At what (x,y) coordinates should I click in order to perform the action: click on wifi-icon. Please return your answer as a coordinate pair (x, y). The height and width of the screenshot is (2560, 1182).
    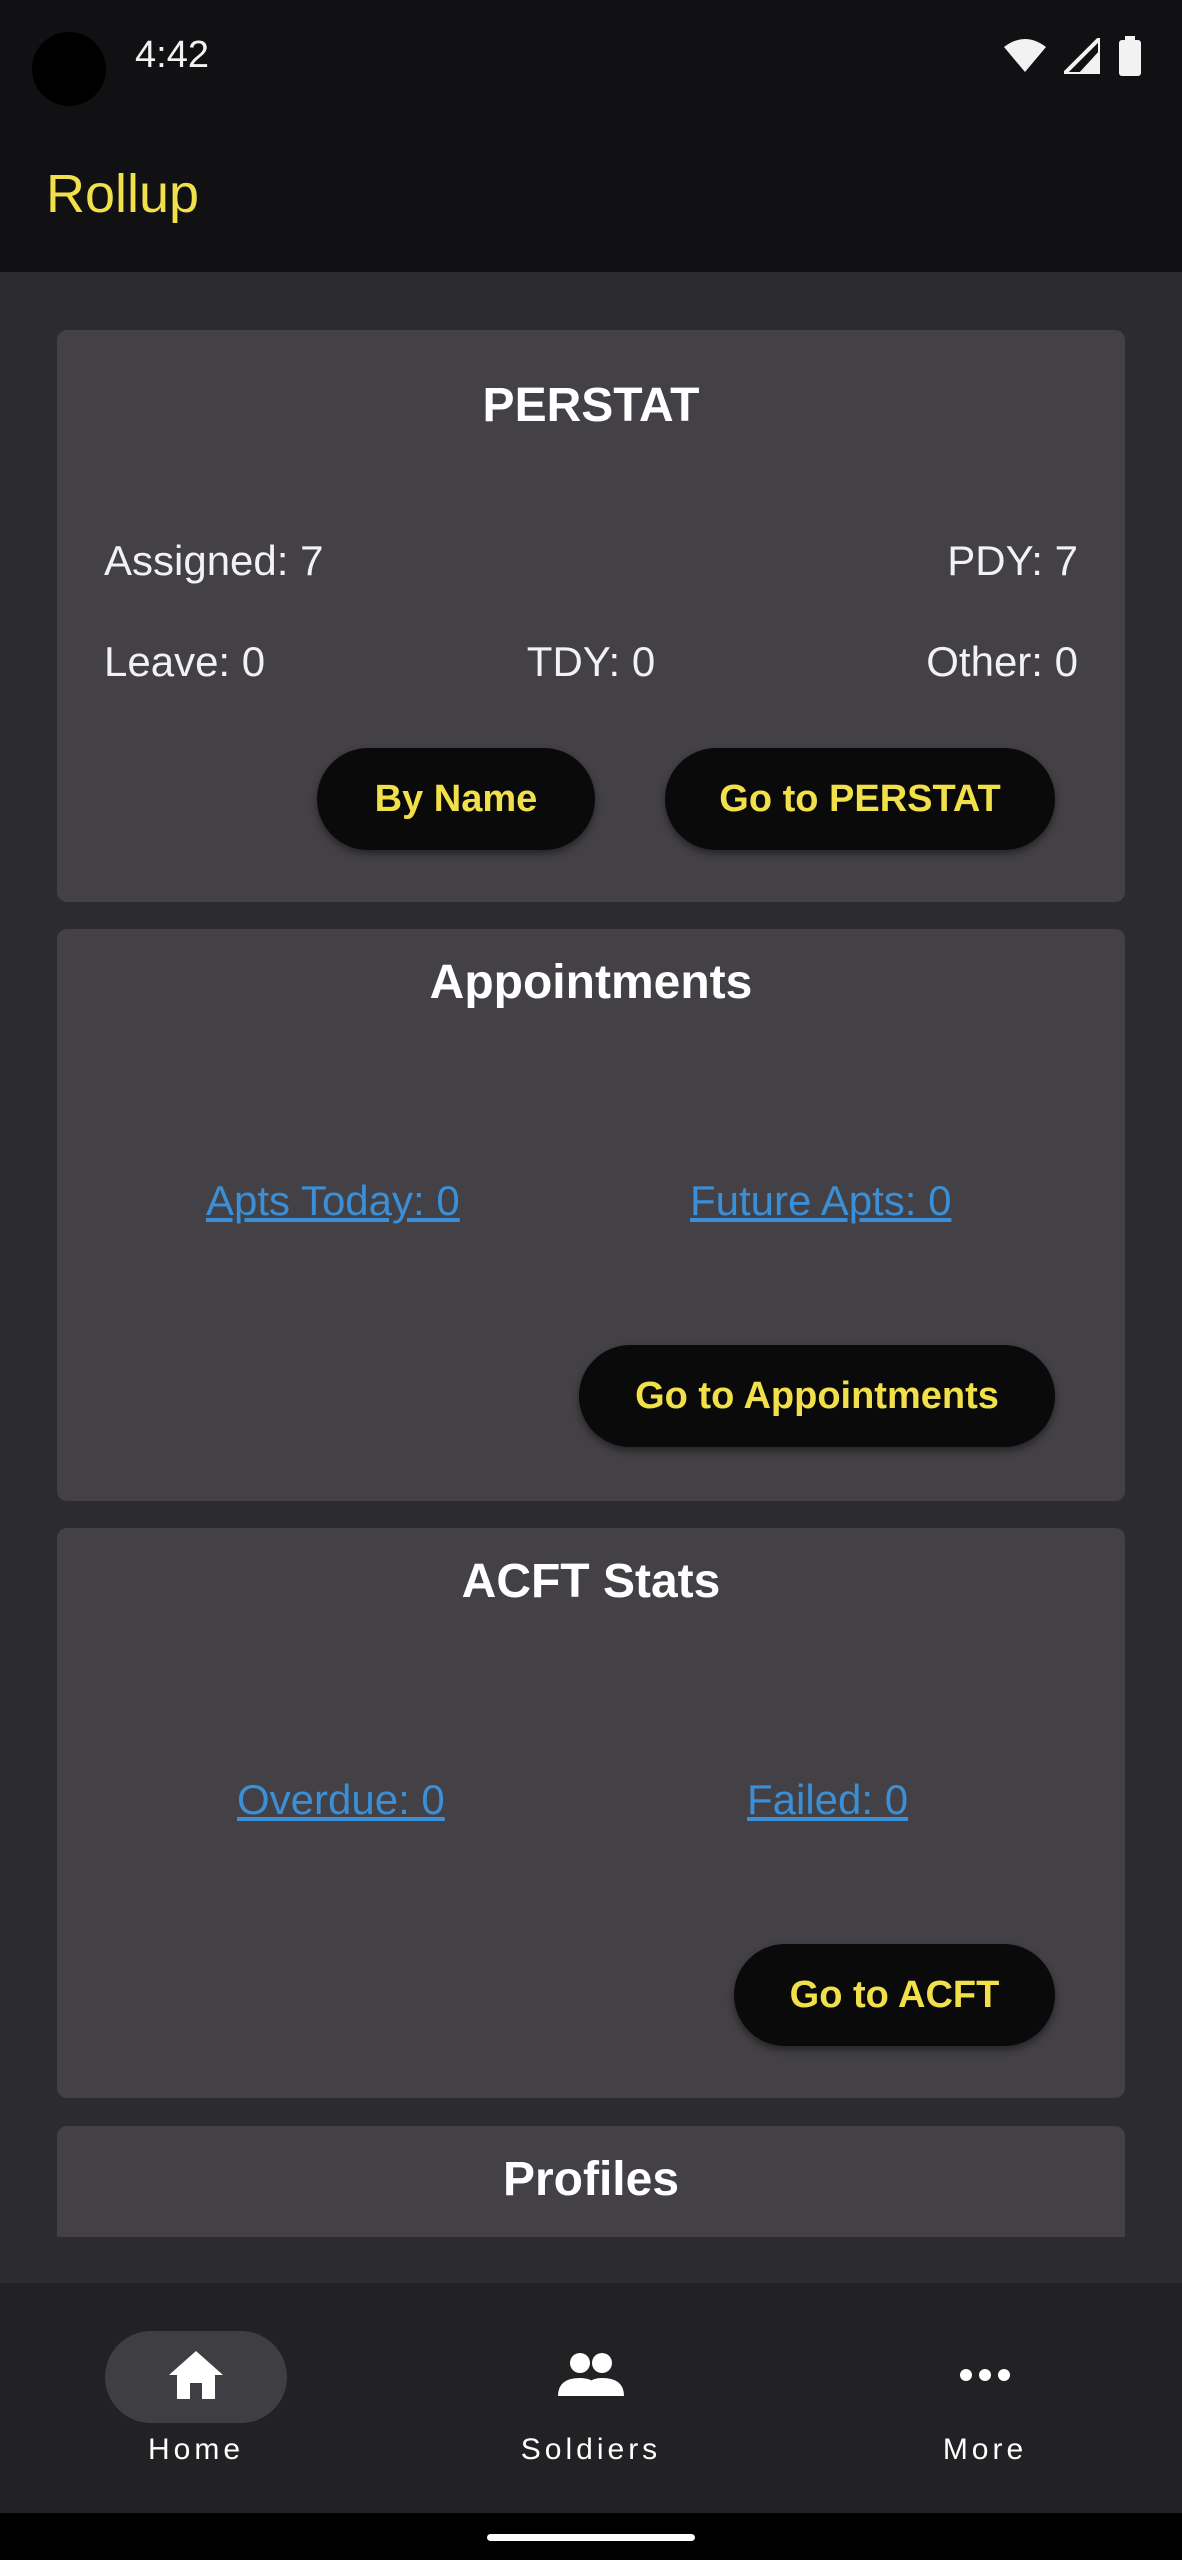
    Looking at the image, I should click on (1025, 58).